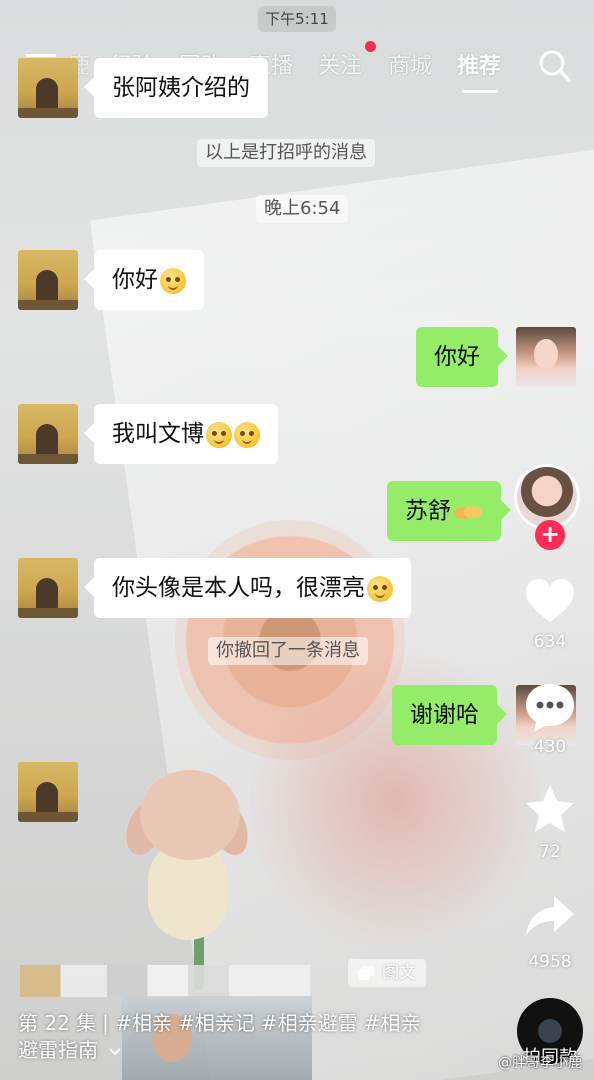 The image size is (594, 1080). What do you see at coordinates (186, 434) in the screenshot?
I see `message-bubble: 我叫文博` at bounding box center [186, 434].